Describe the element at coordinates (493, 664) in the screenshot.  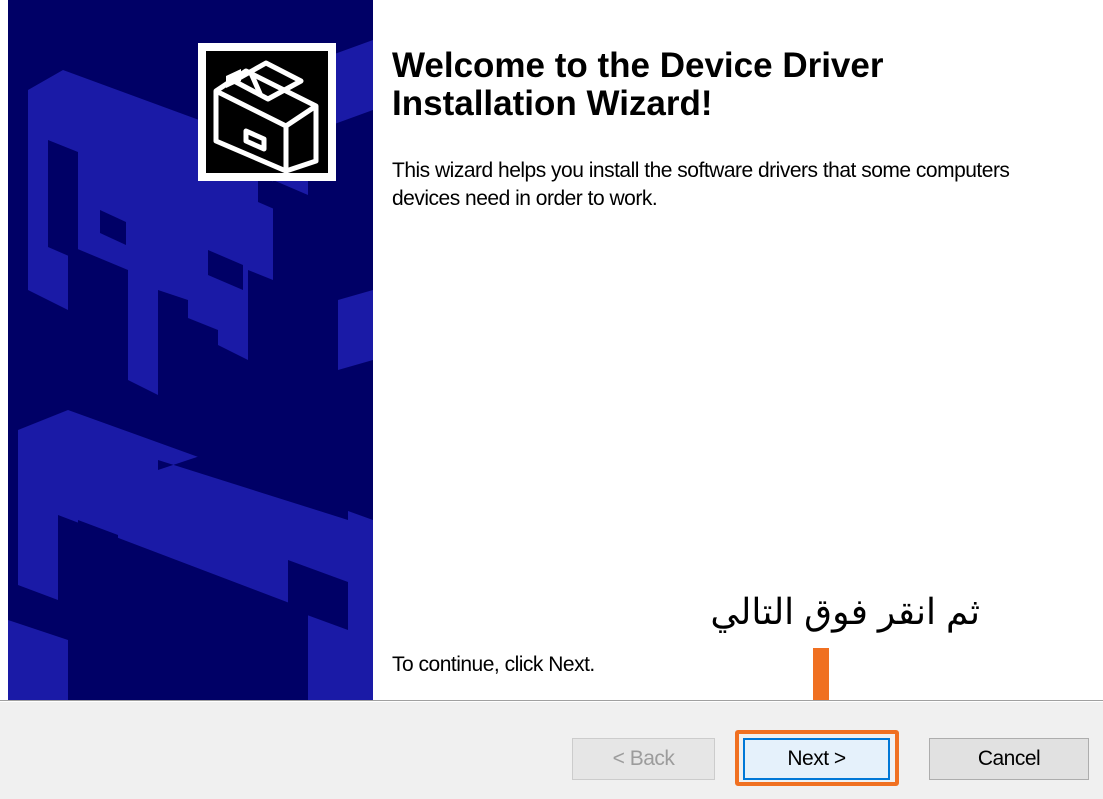
I see `continue-instruction: To continue, click Next.` at that location.